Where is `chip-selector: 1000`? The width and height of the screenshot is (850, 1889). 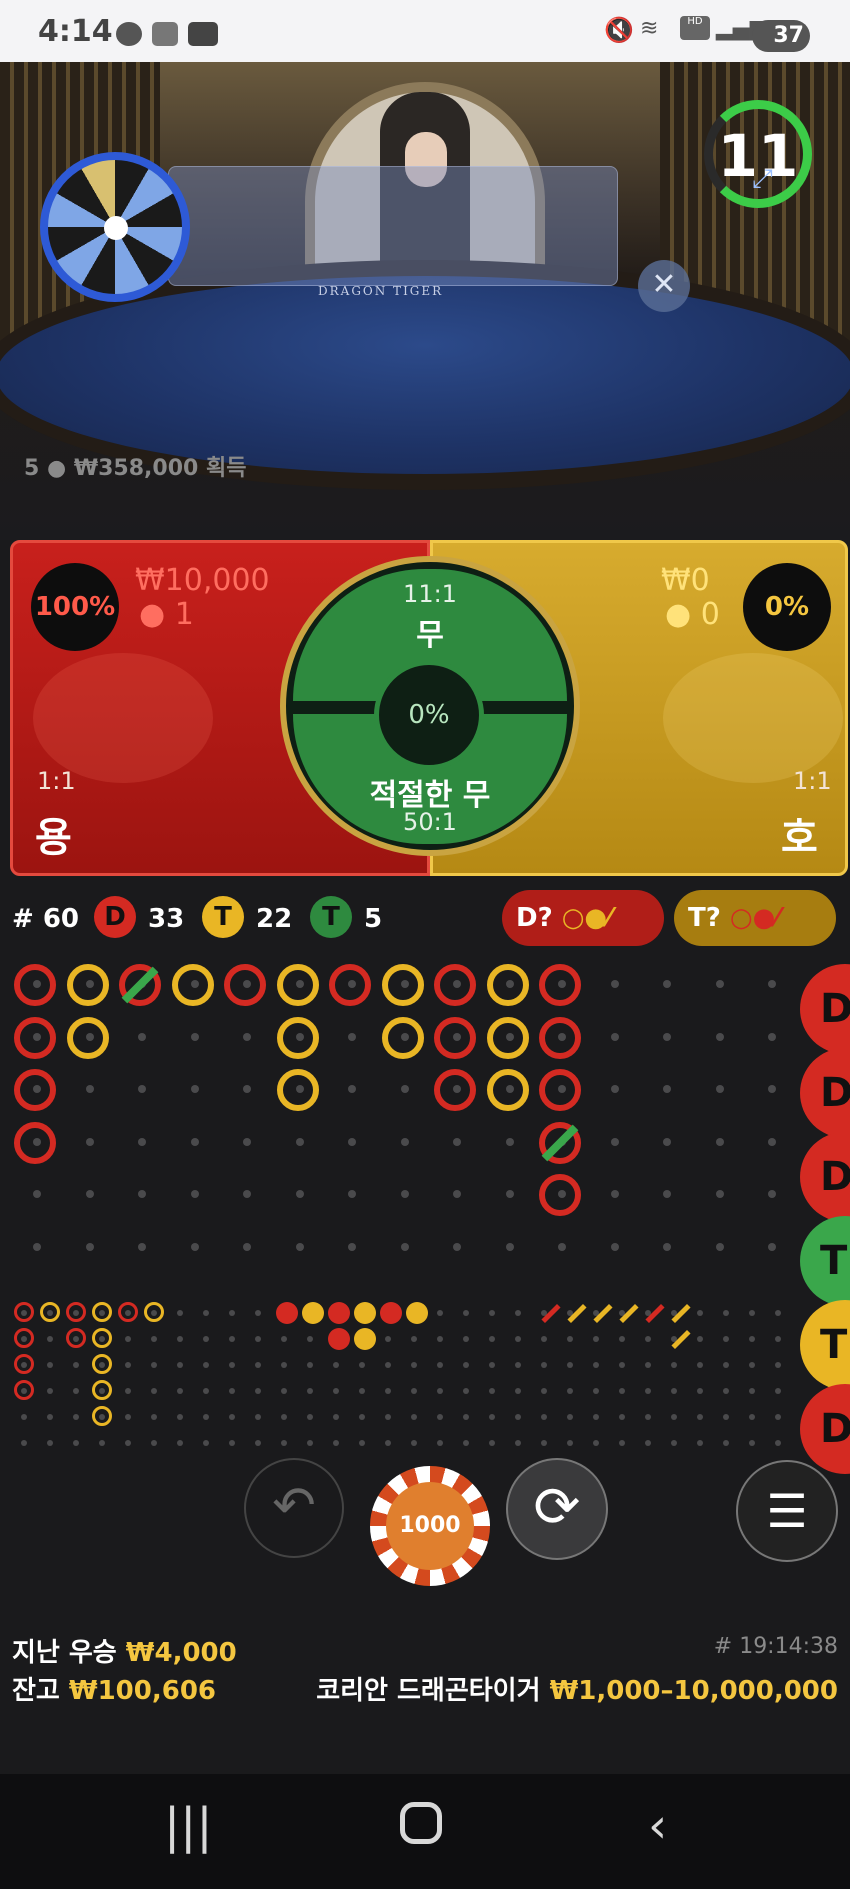
chip-selector: 1000 is located at coordinates (430, 1526).